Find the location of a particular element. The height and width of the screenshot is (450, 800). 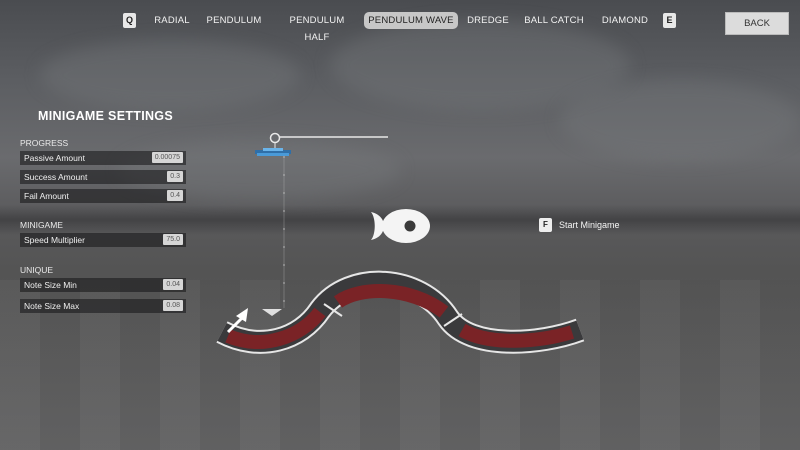

pendulum-pivot is located at coordinates (275, 138).